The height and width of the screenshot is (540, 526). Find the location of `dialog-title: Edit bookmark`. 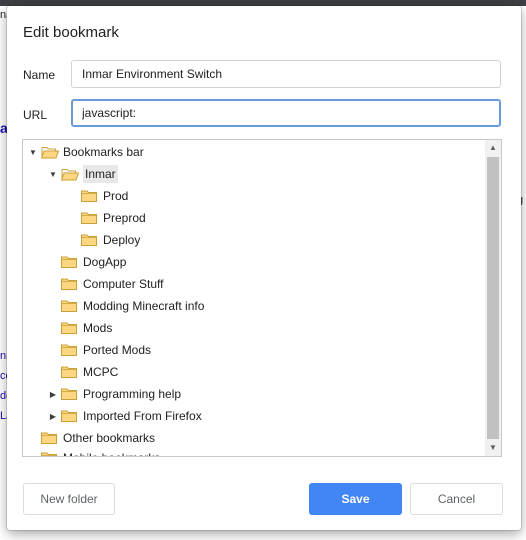

dialog-title: Edit bookmark is located at coordinates (71, 32).